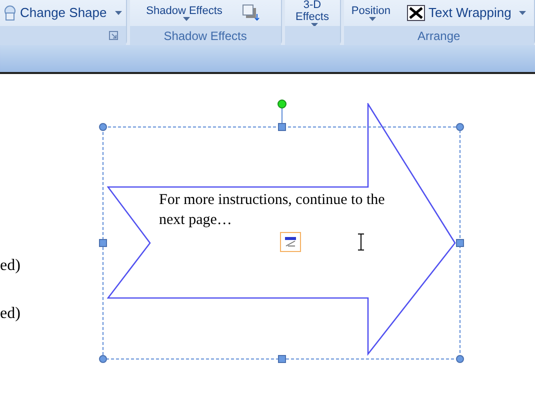 Image resolution: width=535 pixels, height=400 pixels. What do you see at coordinates (184, 13) in the screenshot?
I see `effects-button: Shadow Effects` at bounding box center [184, 13].